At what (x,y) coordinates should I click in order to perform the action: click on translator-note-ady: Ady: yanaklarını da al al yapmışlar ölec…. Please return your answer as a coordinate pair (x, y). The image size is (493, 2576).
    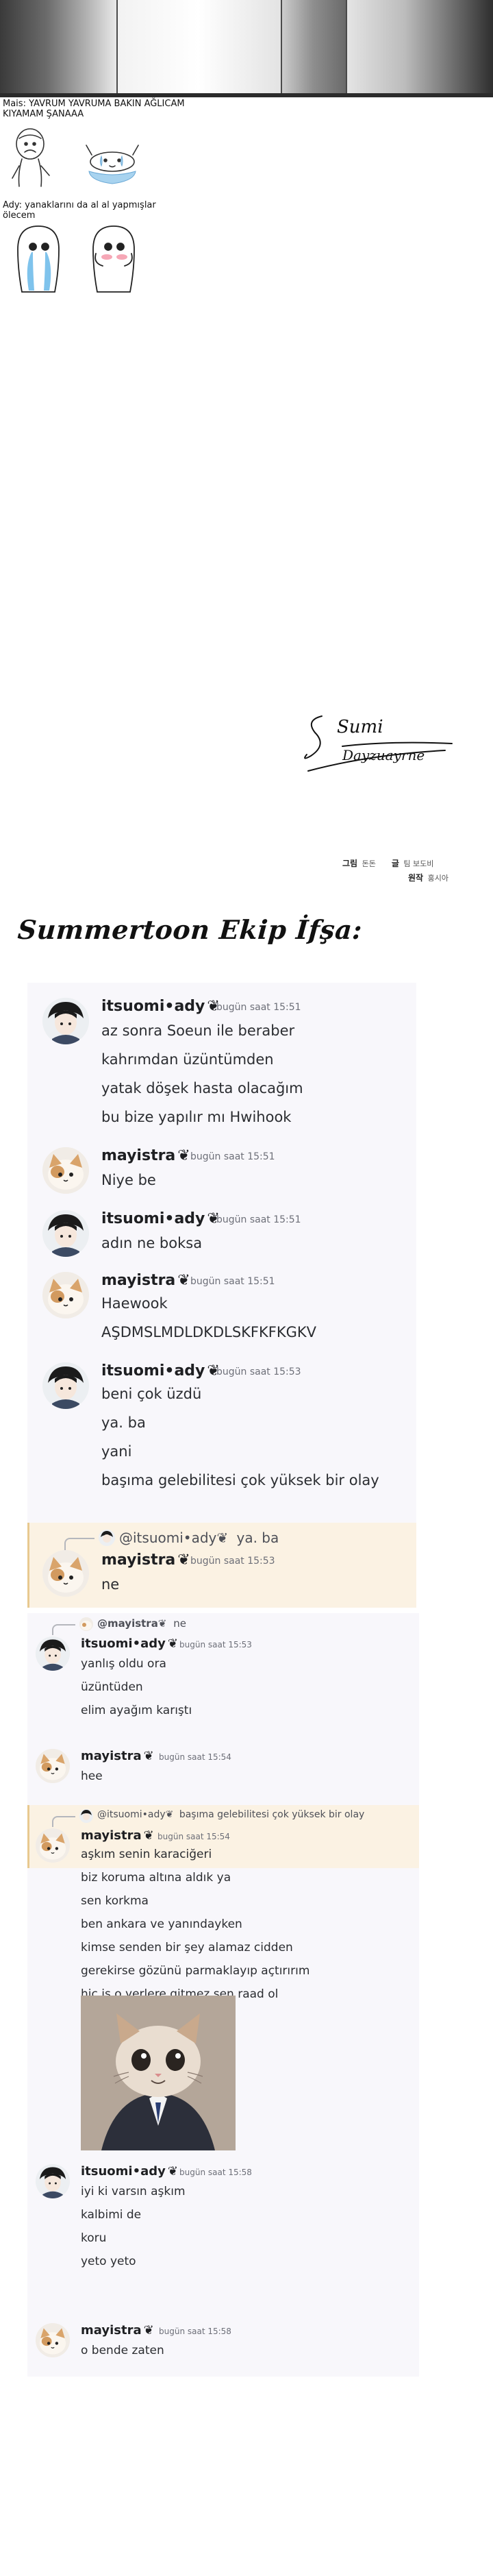
    Looking at the image, I should click on (105, 211).